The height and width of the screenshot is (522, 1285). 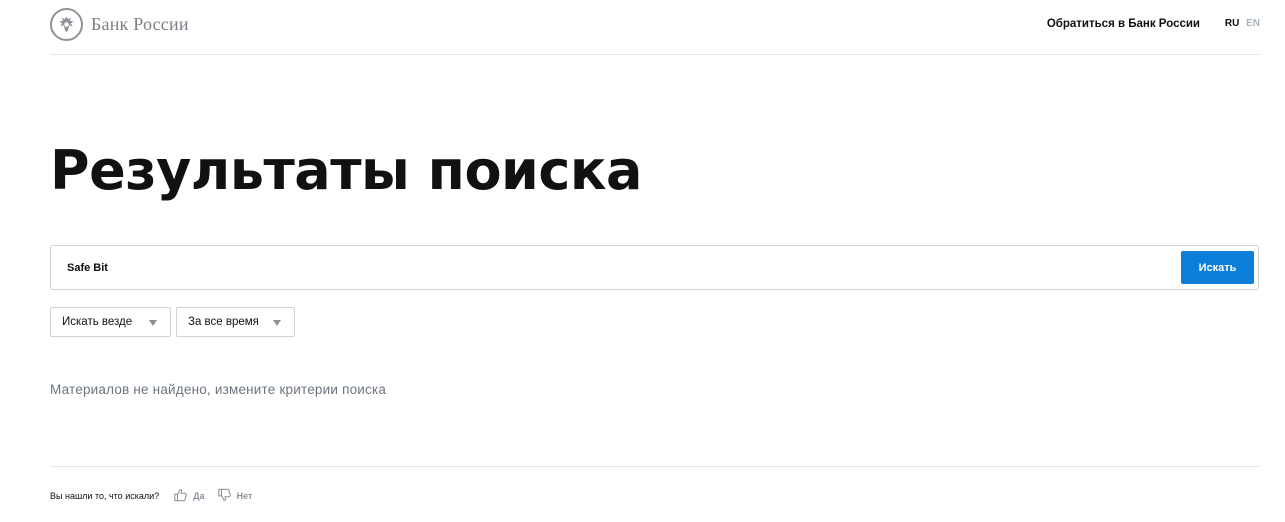 What do you see at coordinates (105, 496) in the screenshot?
I see `feedback-question: Вы нашли то, что искали?` at bounding box center [105, 496].